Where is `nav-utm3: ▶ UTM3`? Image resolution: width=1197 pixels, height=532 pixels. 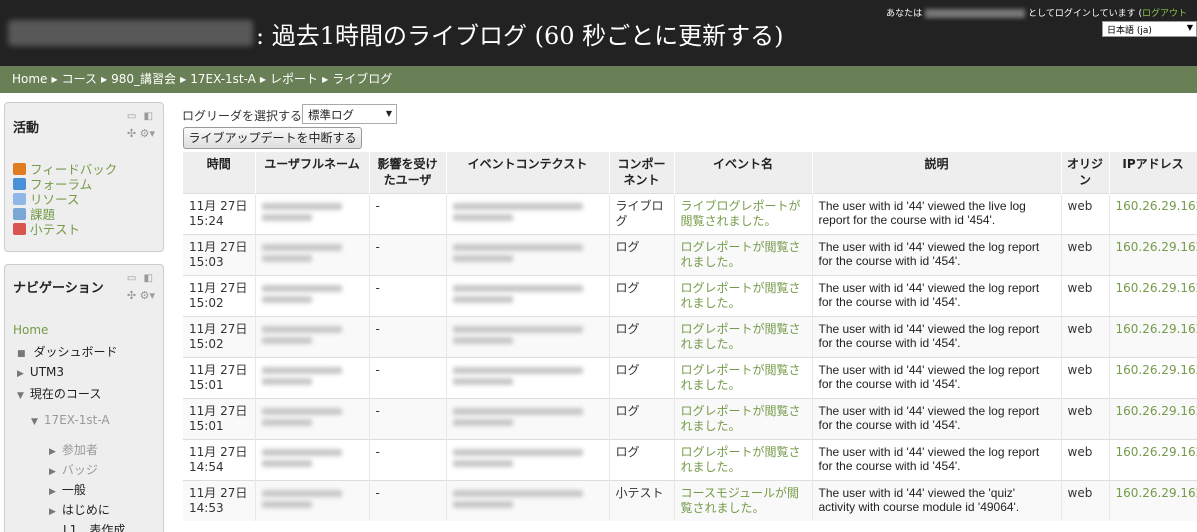
nav-utm3: ▶ UTM3 is located at coordinates (40, 372).